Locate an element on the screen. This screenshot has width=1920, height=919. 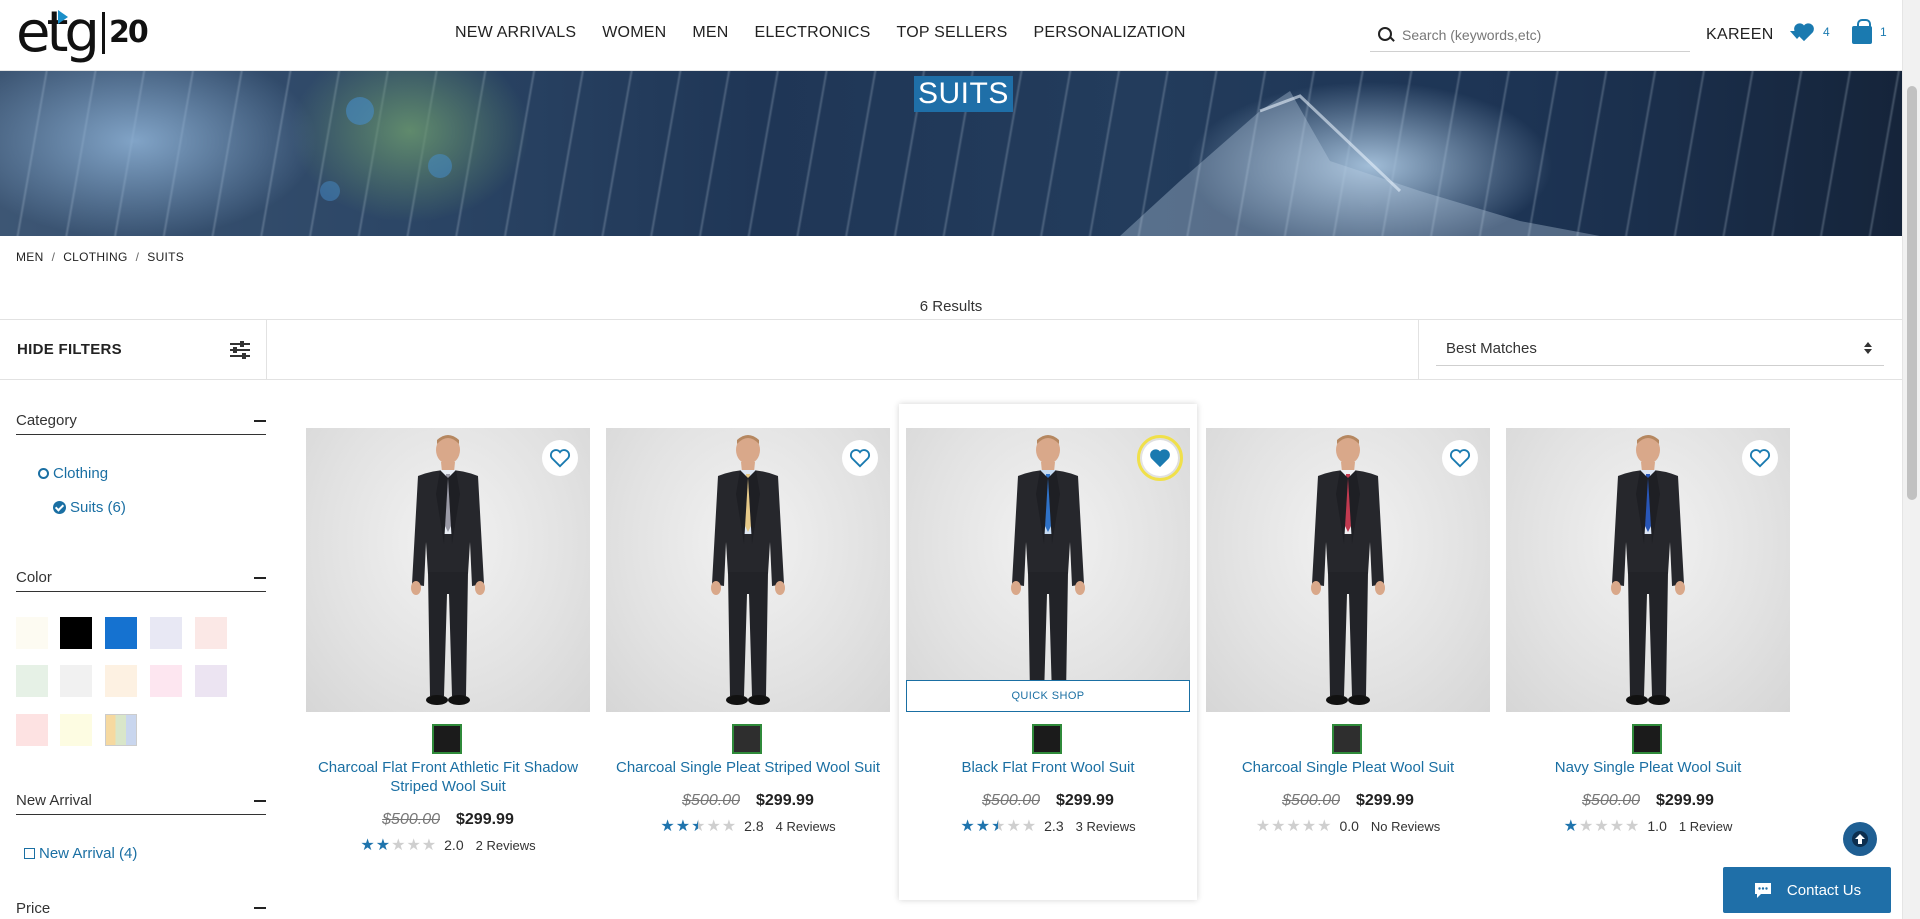
product-name: Charcoal Single Pleat Wool Suit is located at coordinates (1348, 767).